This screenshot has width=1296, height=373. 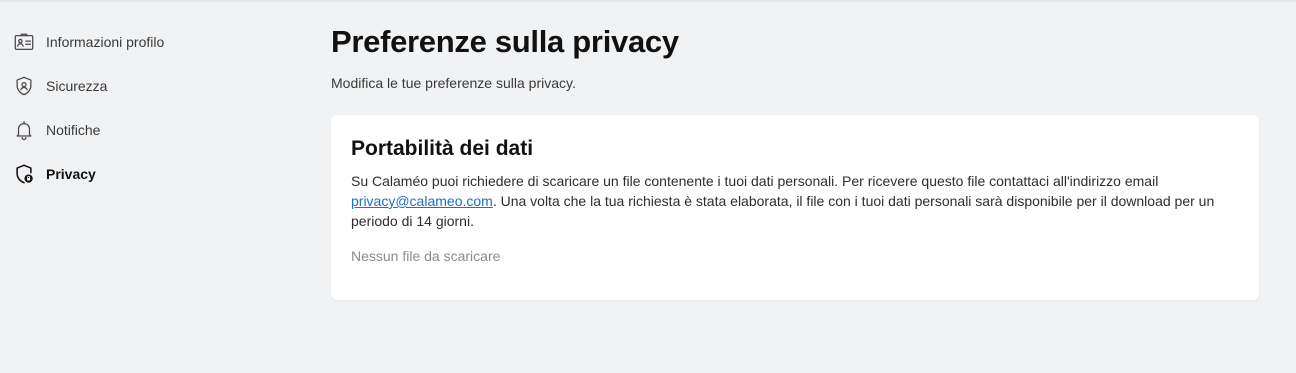 I want to click on card-title: Portabilità dei dati, so click(x=442, y=148).